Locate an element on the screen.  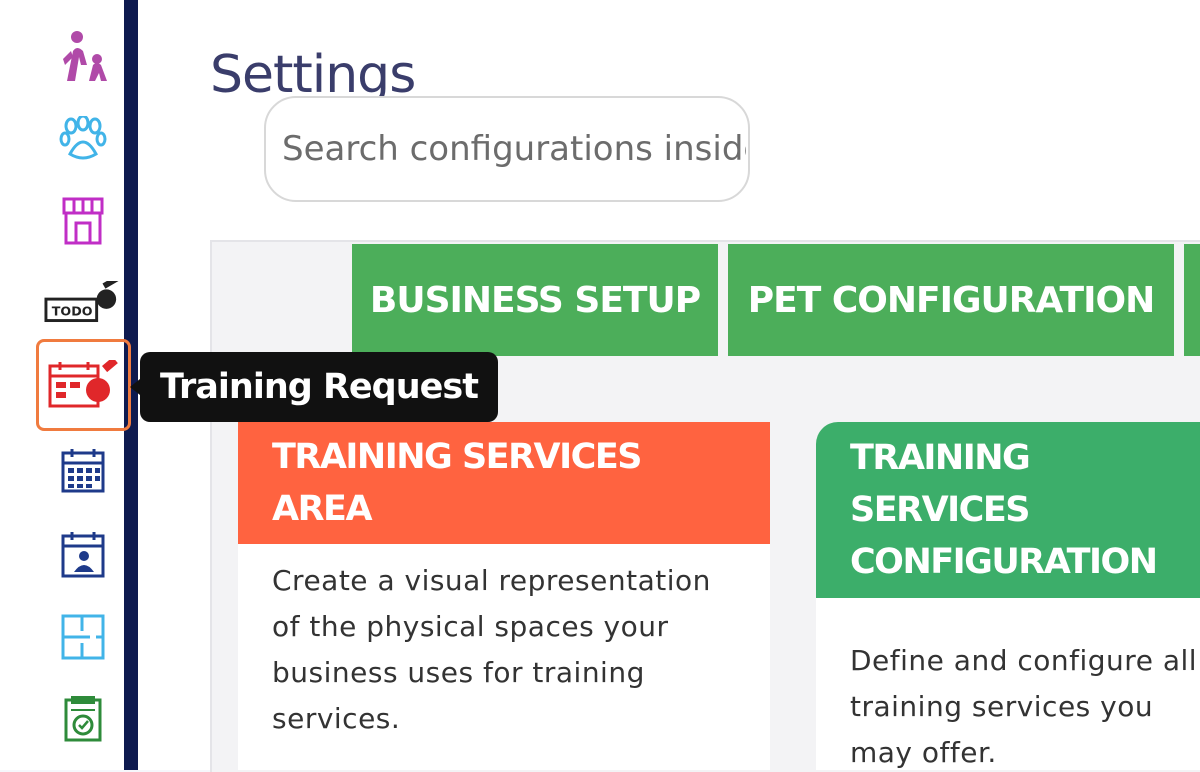
tooltip: Training Request is located at coordinates (314, 387).